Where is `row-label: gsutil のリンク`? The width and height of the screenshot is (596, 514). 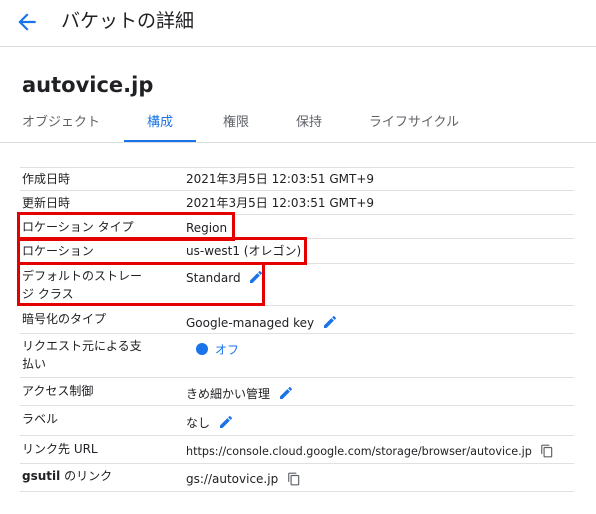
row-label: gsutil のリンク is located at coordinates (92, 476).